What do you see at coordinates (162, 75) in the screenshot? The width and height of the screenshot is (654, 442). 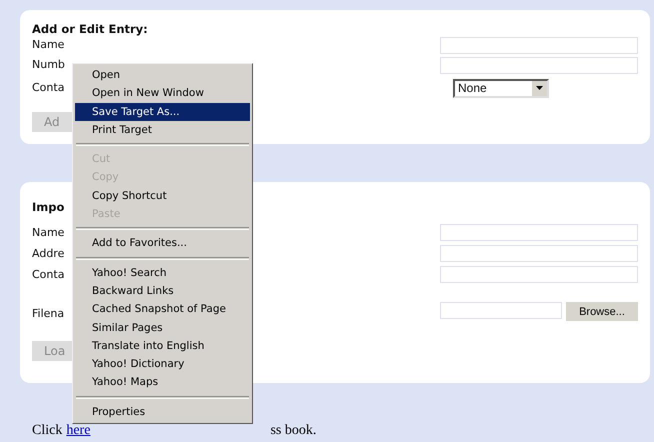 I see `menu-item: Open` at bounding box center [162, 75].